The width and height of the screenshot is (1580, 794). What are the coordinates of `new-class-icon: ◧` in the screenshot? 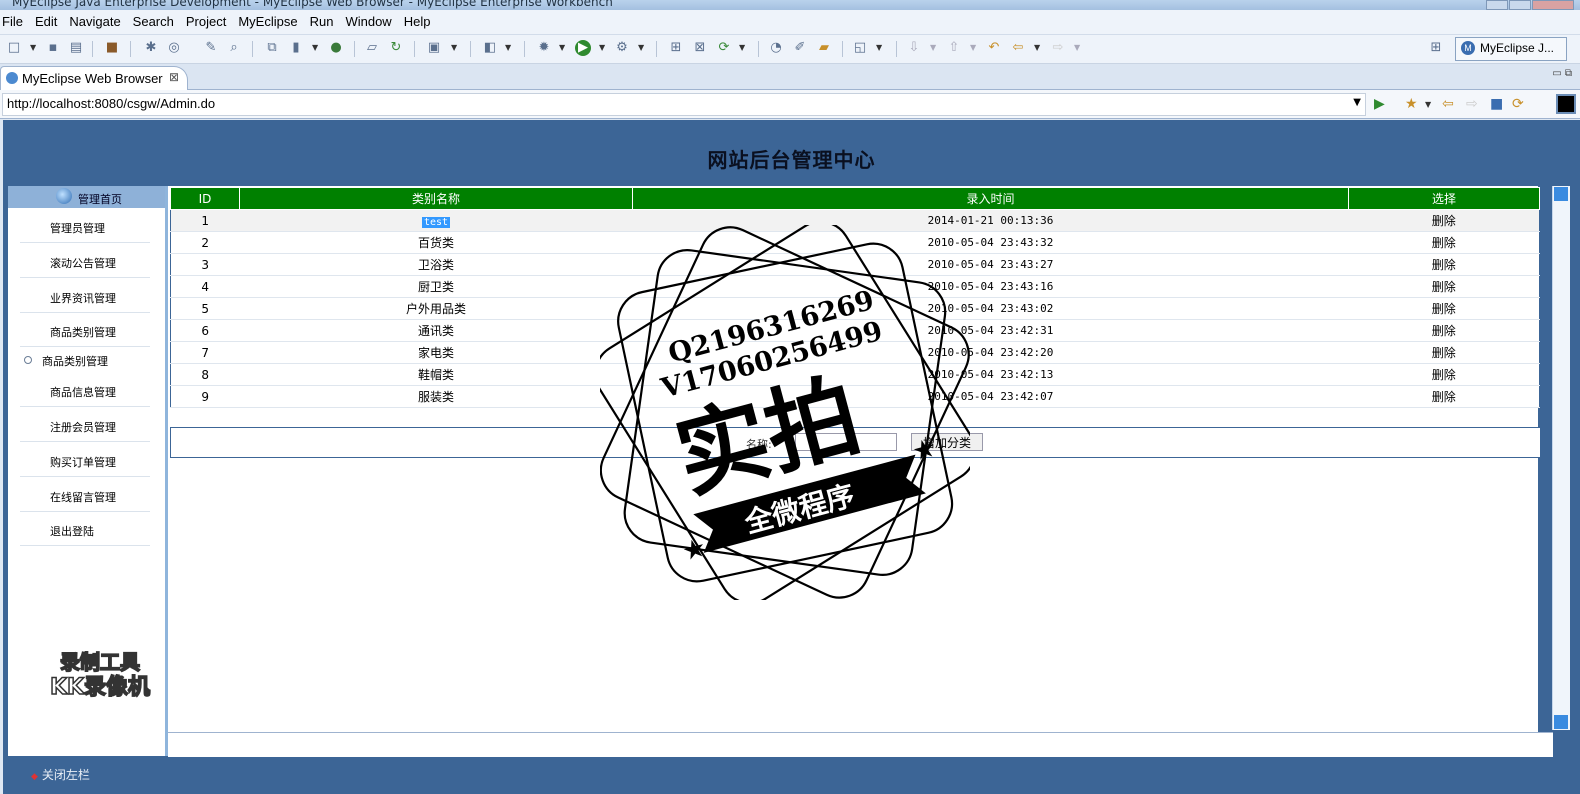 It's located at (490, 48).